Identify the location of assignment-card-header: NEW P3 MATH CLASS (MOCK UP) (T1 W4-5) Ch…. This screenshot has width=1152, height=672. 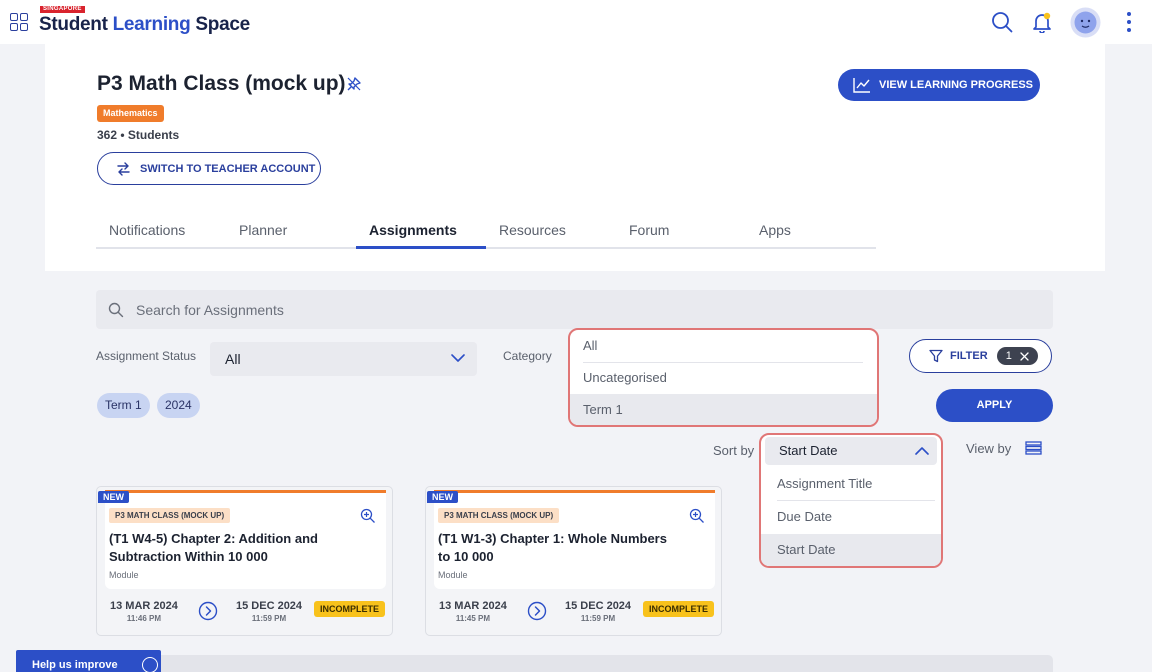
(242, 539).